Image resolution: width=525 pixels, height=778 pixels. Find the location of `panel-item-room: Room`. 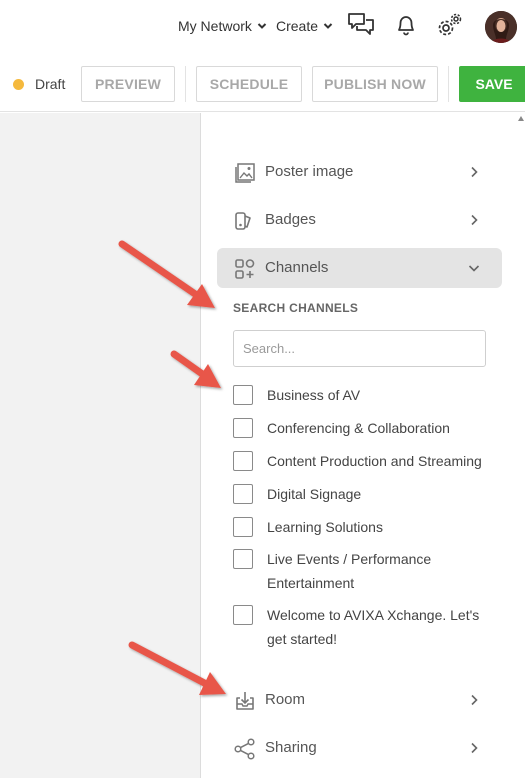

panel-item-room: Room is located at coordinates (359, 700).